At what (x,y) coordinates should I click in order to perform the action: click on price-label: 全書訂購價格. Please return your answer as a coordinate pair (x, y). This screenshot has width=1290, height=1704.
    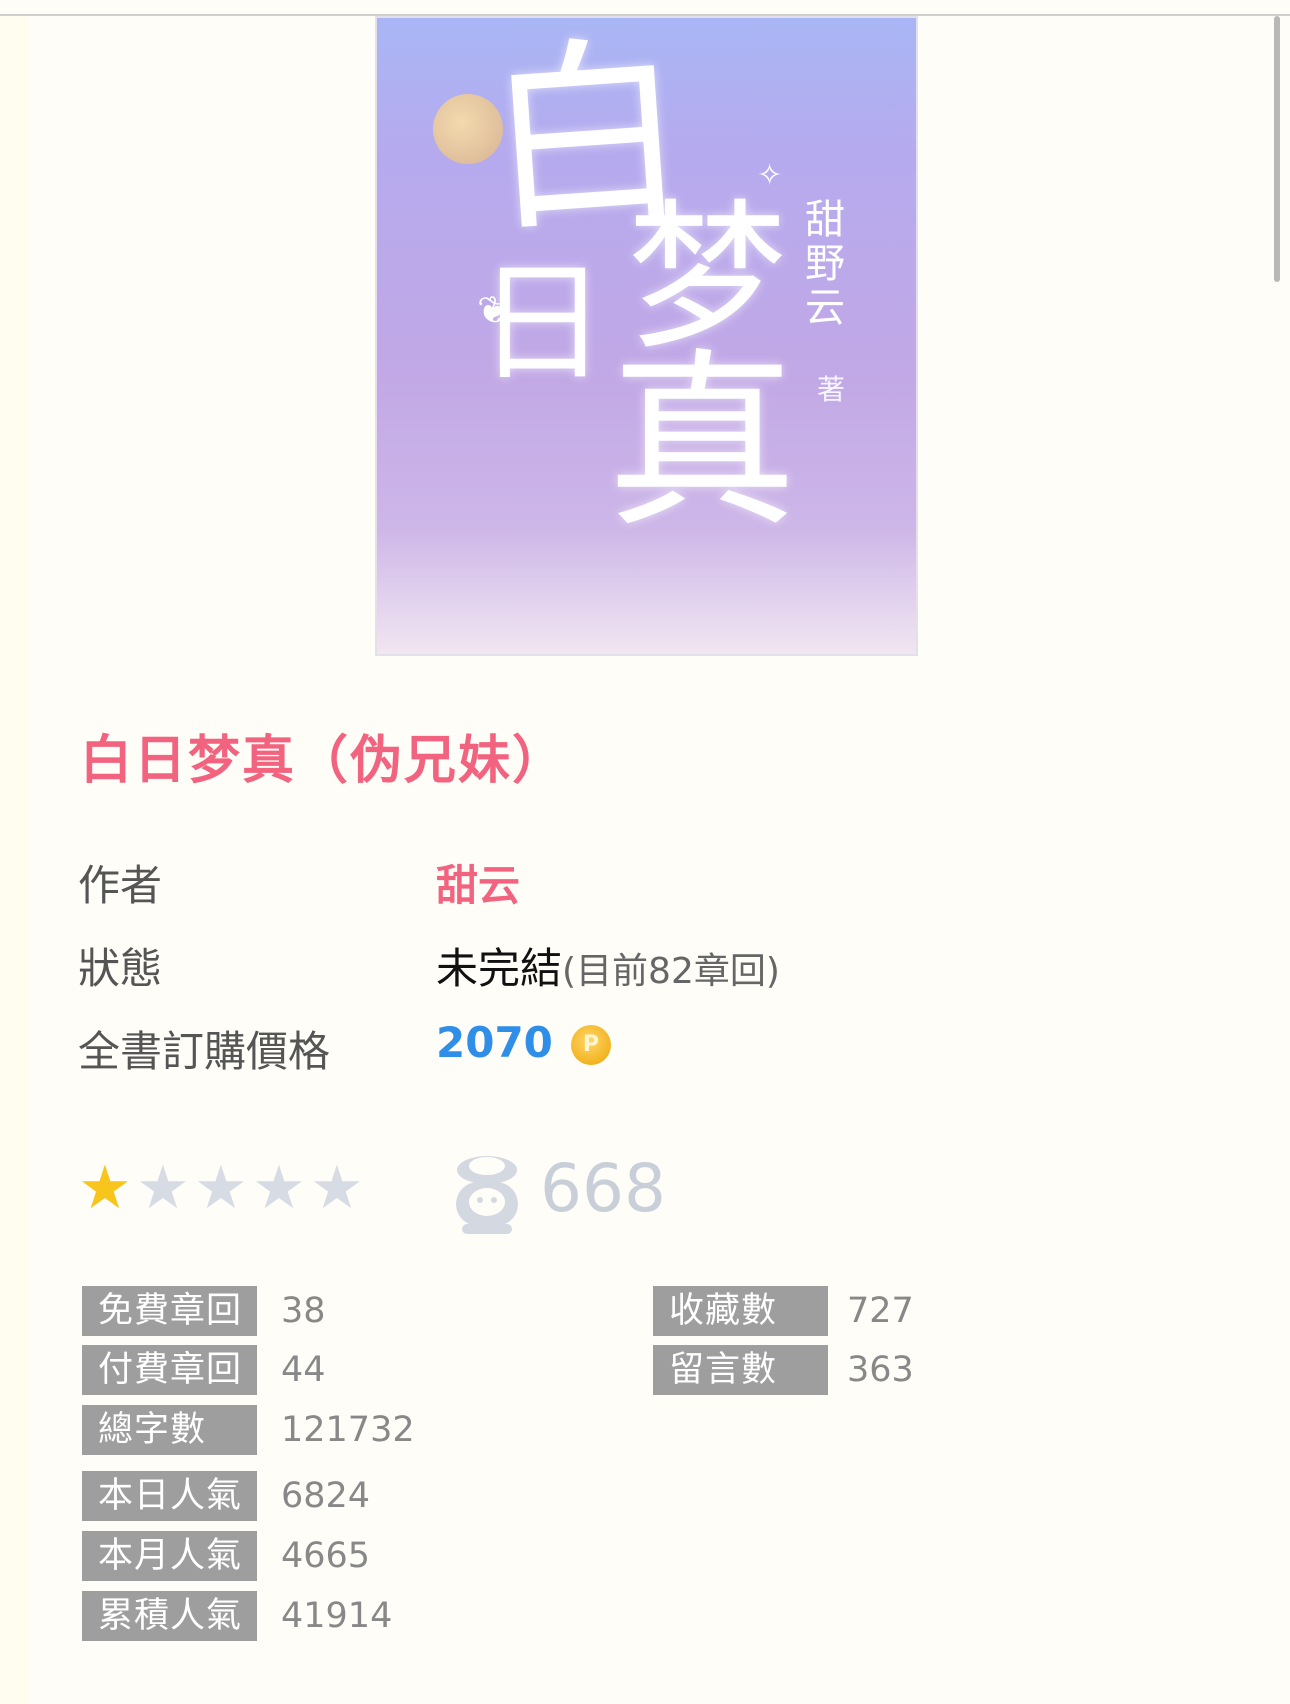
    Looking at the image, I should click on (204, 1051).